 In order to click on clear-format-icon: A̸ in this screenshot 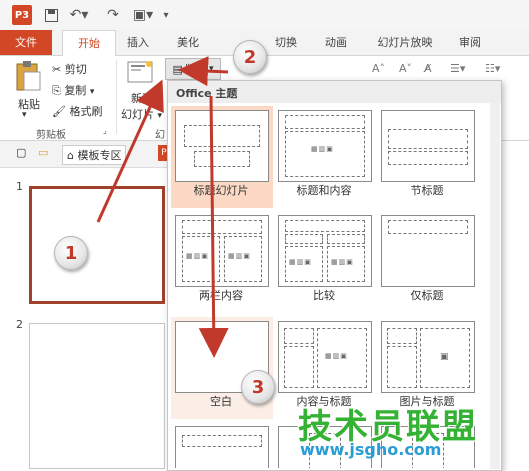, I will do `click(428, 68)`.